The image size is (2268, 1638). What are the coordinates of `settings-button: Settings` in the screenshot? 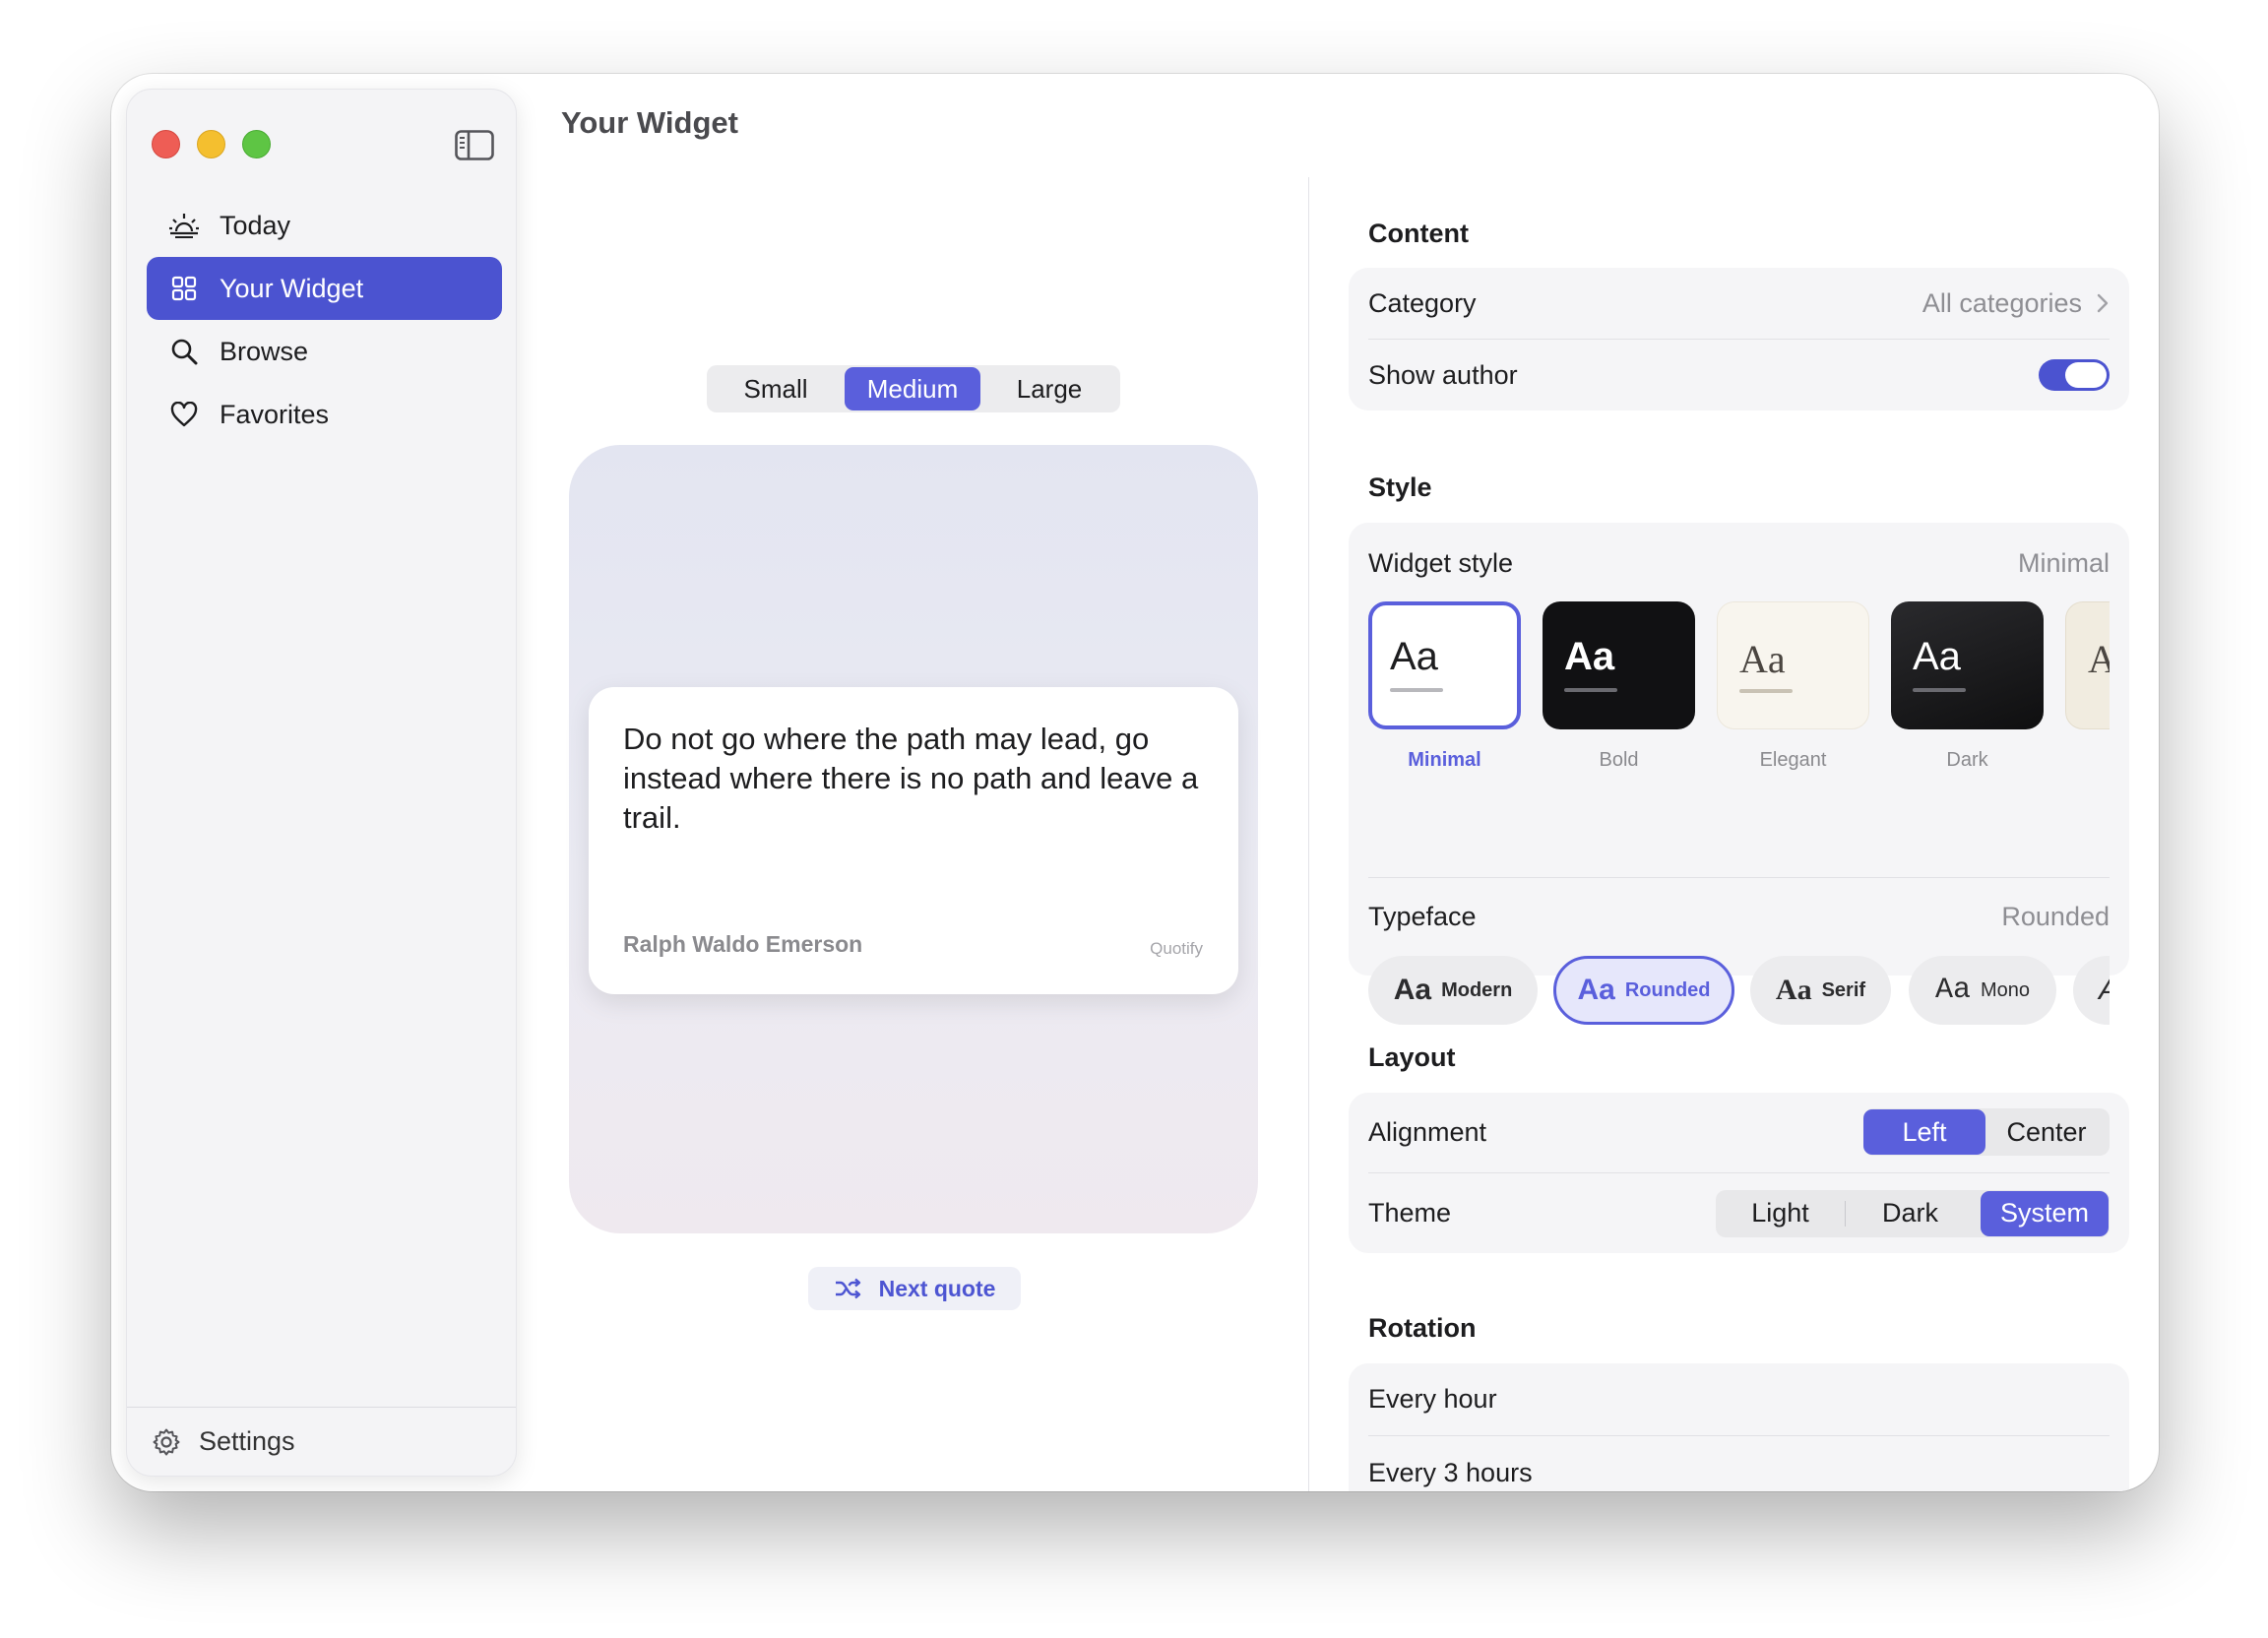 It's located at (321, 1441).